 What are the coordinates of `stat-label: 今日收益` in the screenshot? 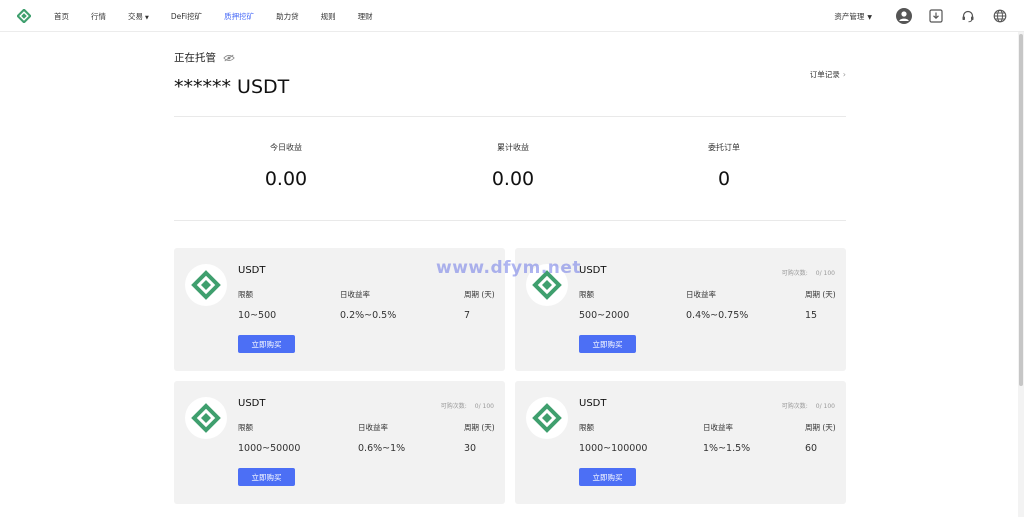 It's located at (286, 147).